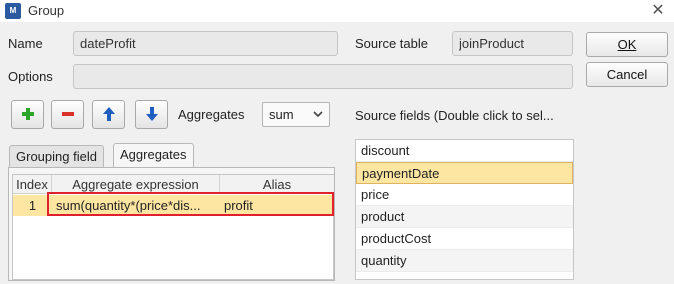 The width and height of the screenshot is (674, 284). What do you see at coordinates (658, 11) in the screenshot?
I see `close-icon: ✕` at bounding box center [658, 11].